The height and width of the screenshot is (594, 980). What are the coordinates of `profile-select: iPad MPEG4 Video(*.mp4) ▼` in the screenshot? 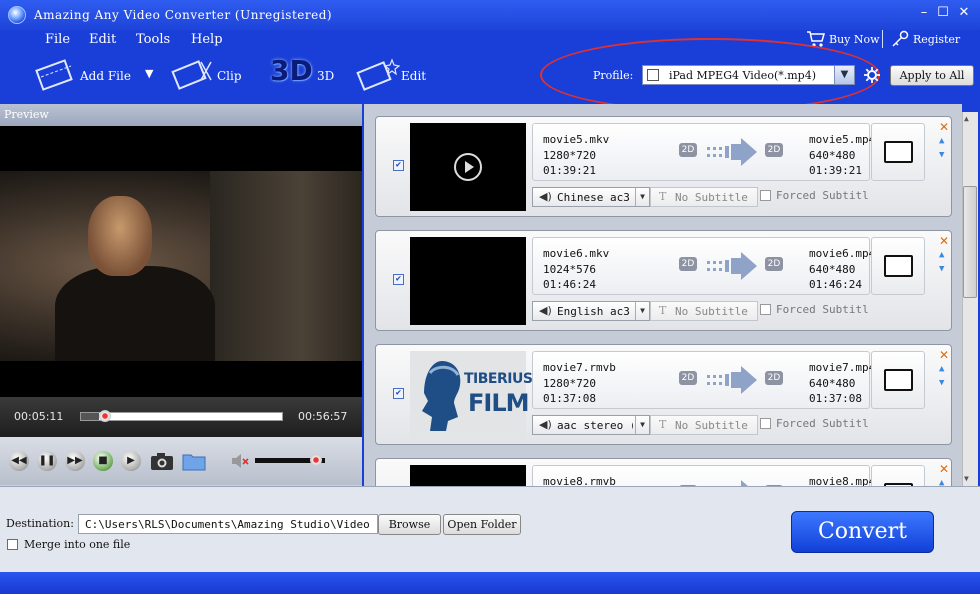 It's located at (748, 75).